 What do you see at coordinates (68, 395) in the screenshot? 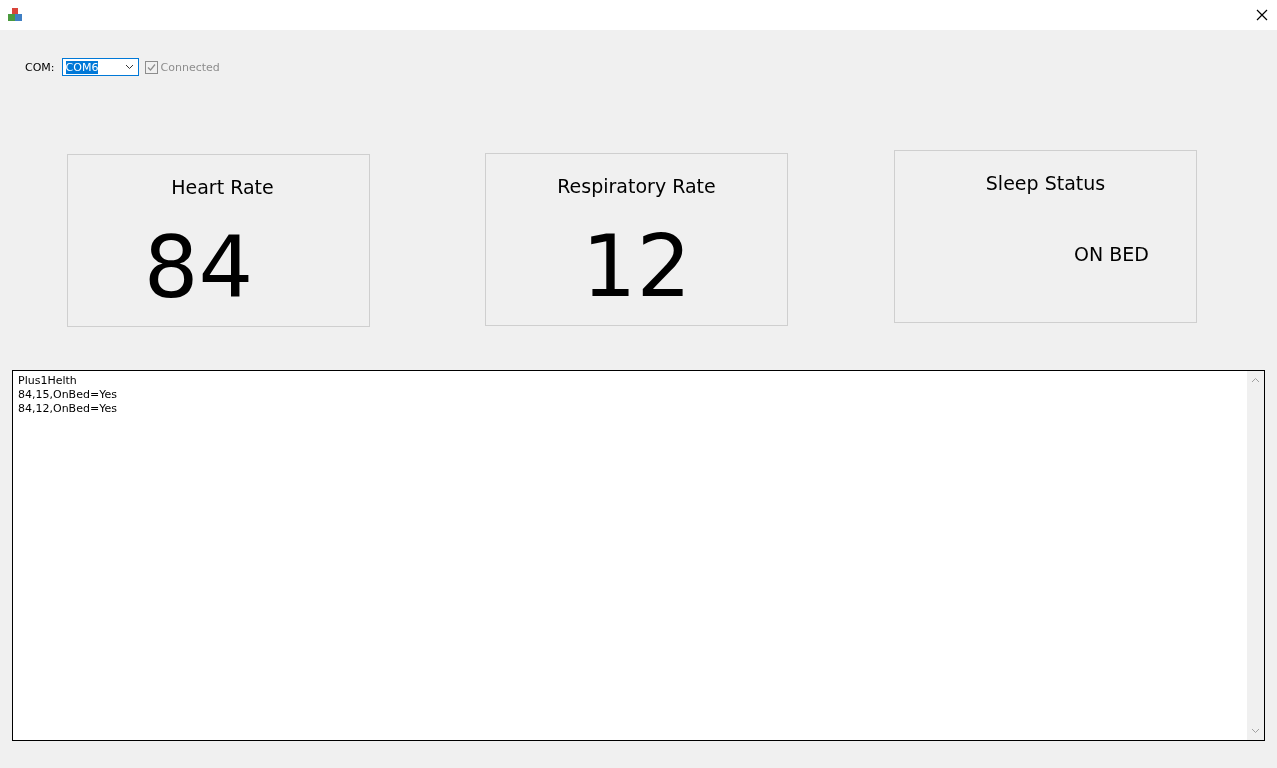
I see `log-line: 84,15,OnBed=Yes` at bounding box center [68, 395].